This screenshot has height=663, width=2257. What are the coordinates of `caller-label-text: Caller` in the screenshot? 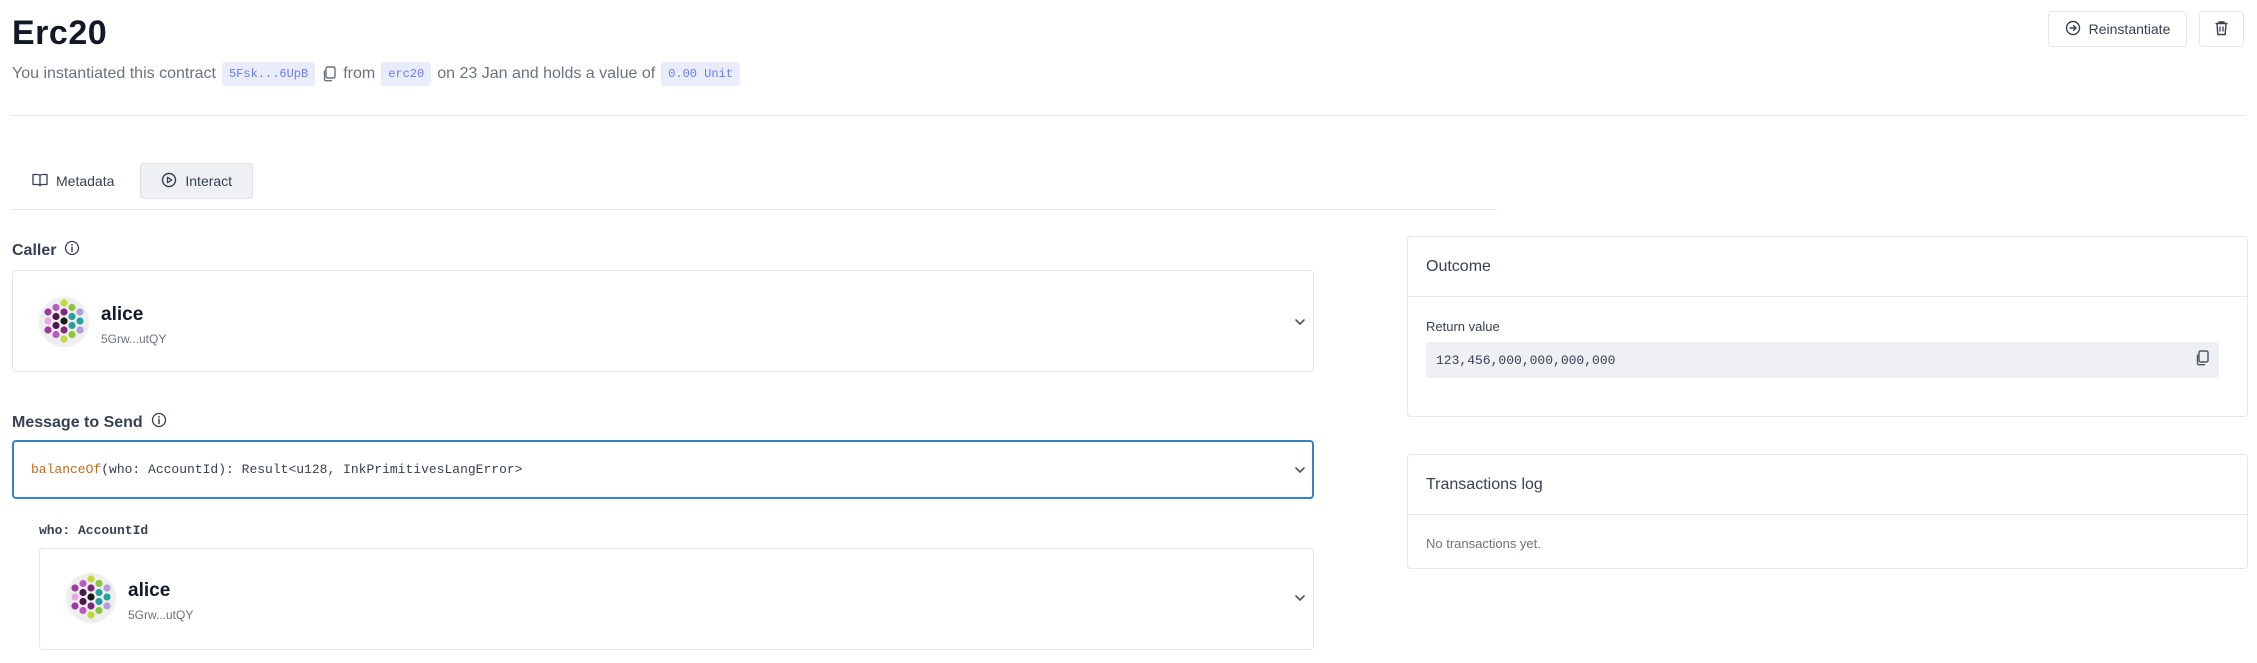 It's located at (34, 250).